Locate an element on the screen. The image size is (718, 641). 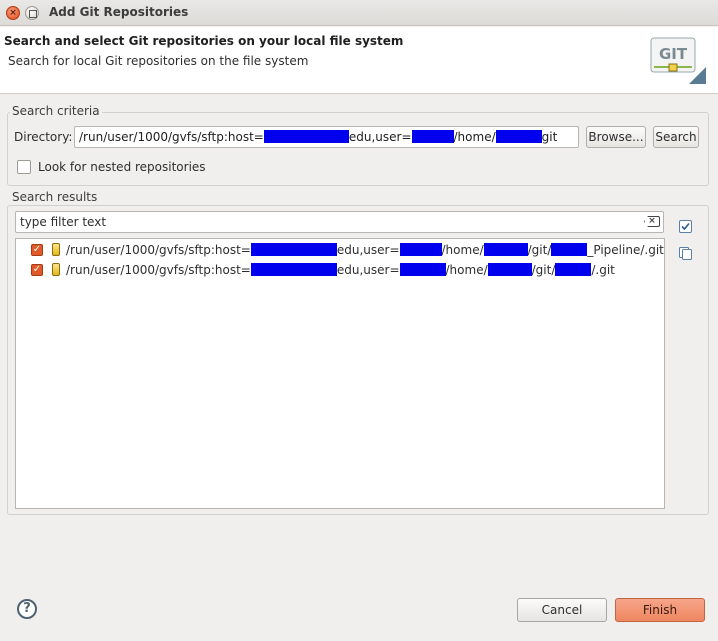
window-maximize-icon is located at coordinates (32, 13).